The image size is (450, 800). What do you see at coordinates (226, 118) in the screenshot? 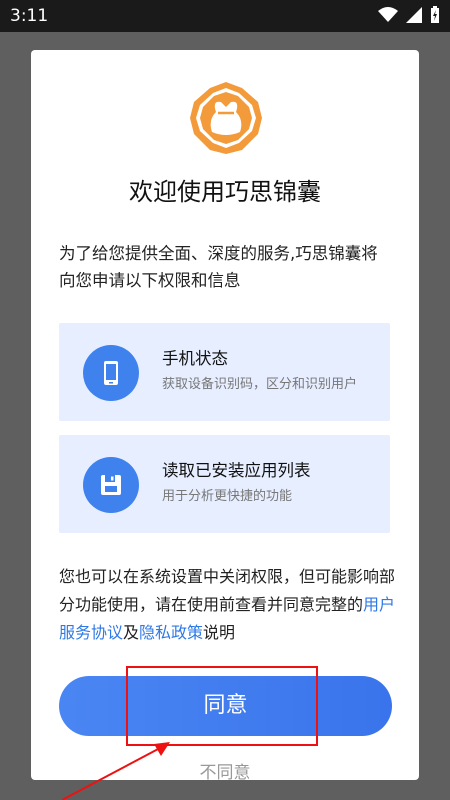
I see `app-logo-icon` at bounding box center [226, 118].